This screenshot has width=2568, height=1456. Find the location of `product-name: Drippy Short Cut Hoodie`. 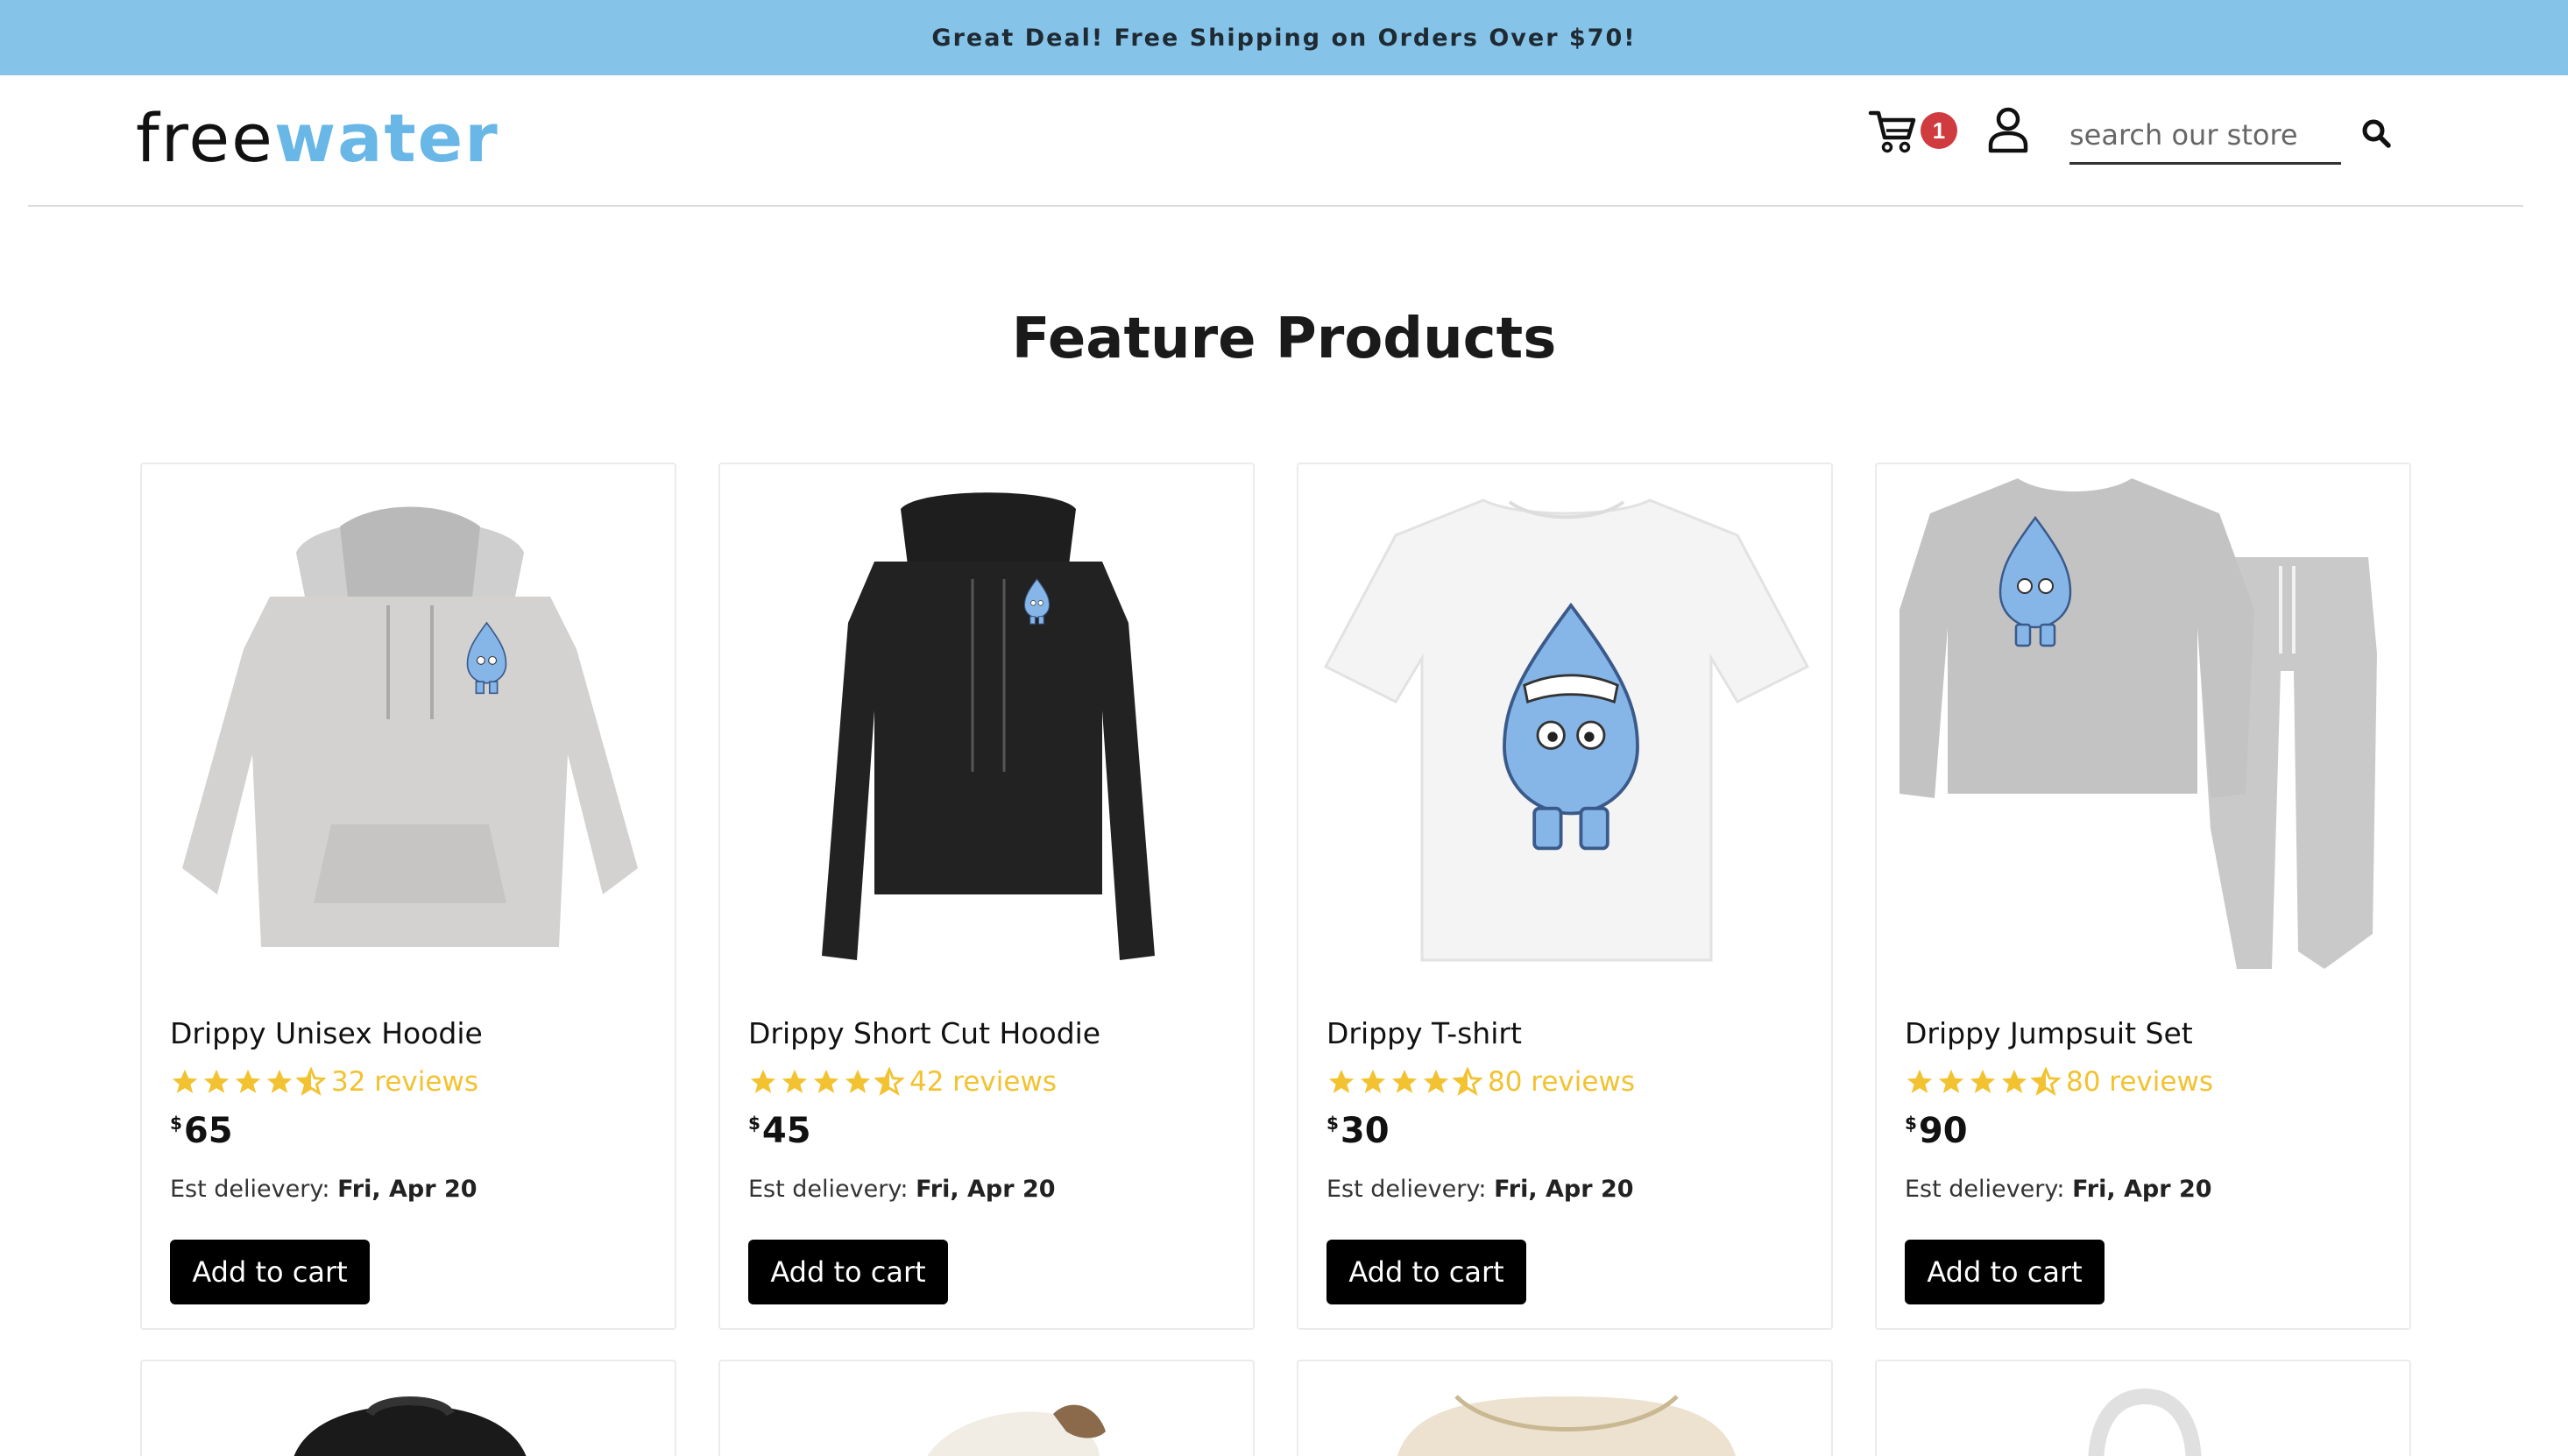

product-name: Drippy Short Cut Hoodie is located at coordinates (924, 1033).